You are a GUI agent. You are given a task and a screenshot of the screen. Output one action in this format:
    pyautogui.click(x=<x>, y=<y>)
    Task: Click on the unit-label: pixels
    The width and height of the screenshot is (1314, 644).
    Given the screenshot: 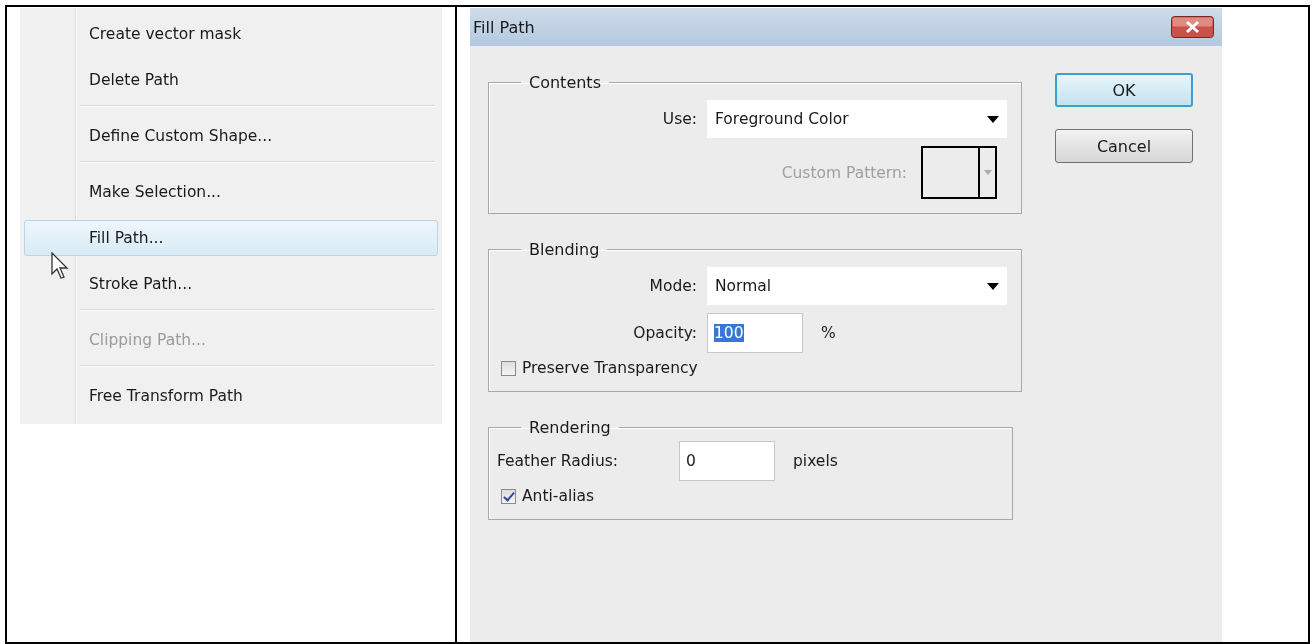 What is the action you would take?
    pyautogui.click(x=815, y=461)
    